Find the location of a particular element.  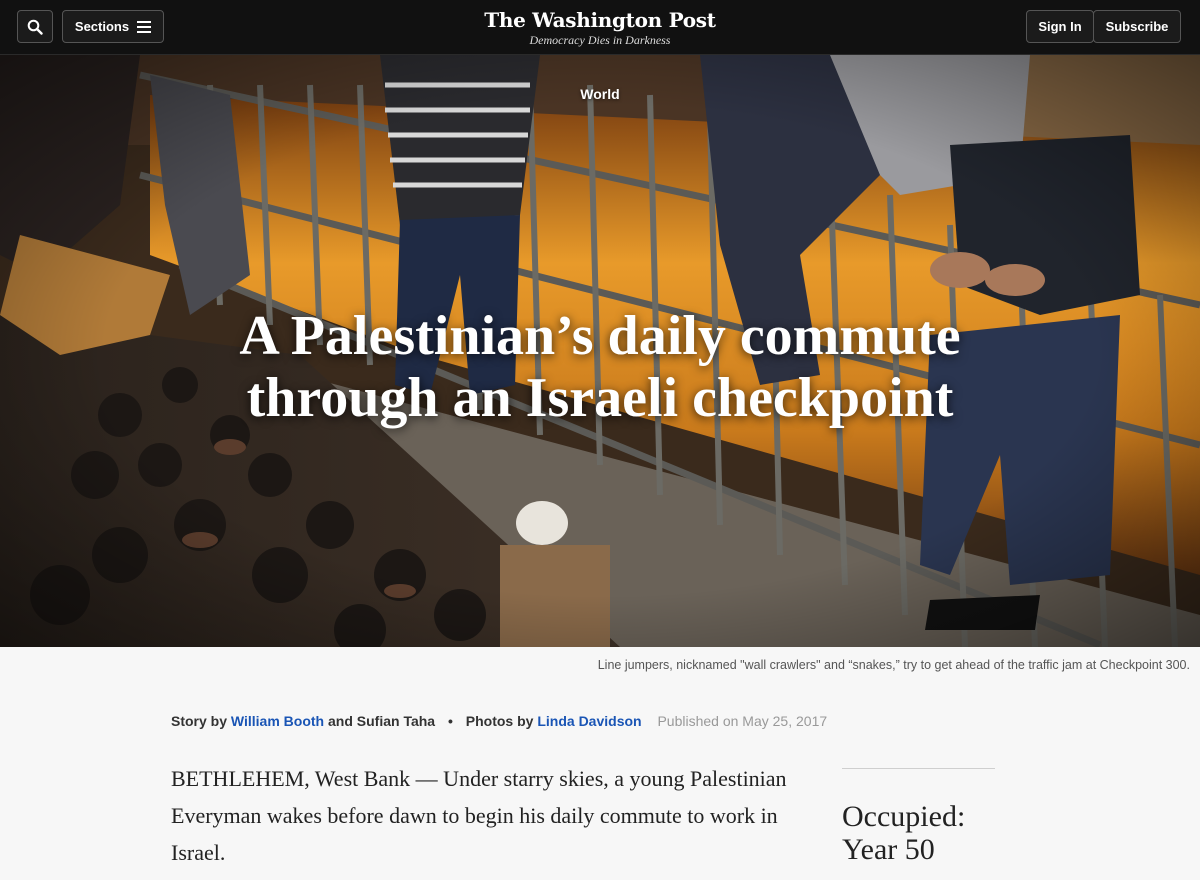

story-by-label: Story by is located at coordinates (199, 721).